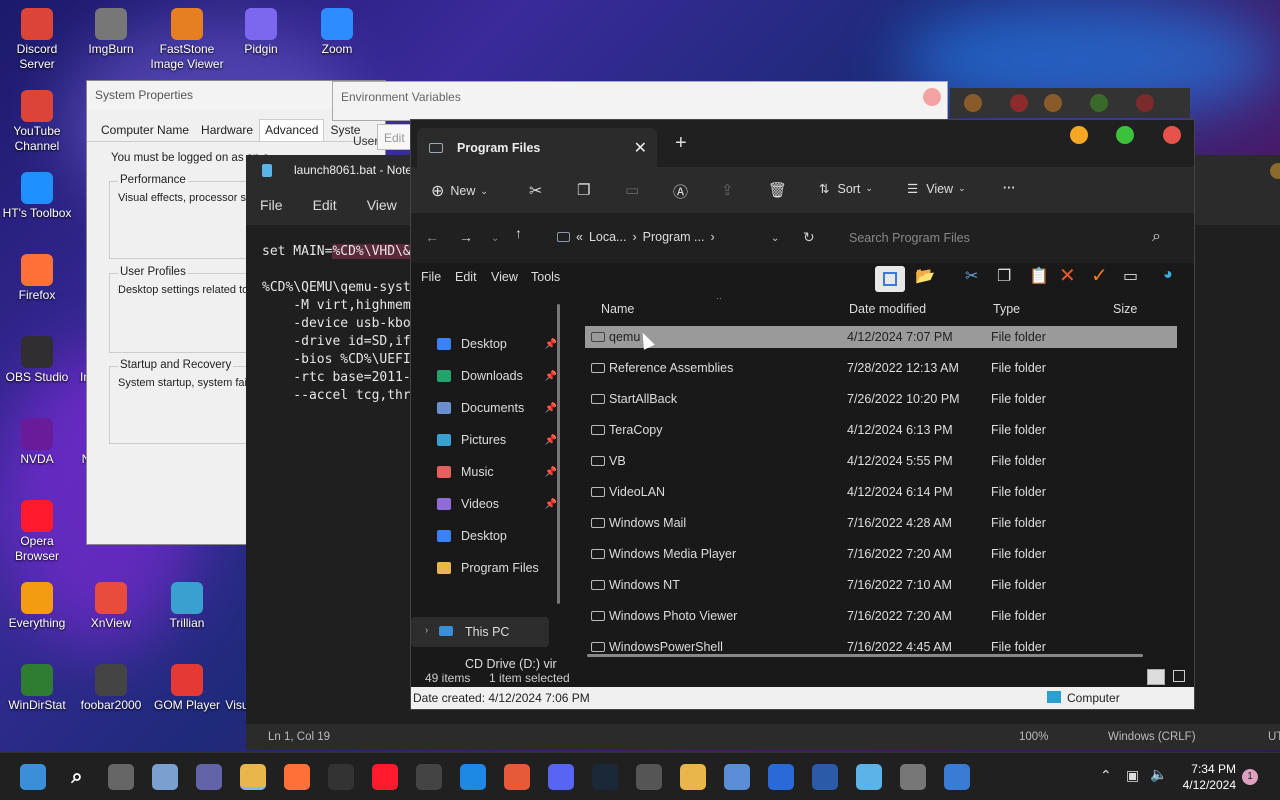 This screenshot has width=1280, height=800. What do you see at coordinates (881, 492) in the screenshot?
I see `table-row: VideoLAN 4/12/2024 6:14 PM File folder` at bounding box center [881, 492].